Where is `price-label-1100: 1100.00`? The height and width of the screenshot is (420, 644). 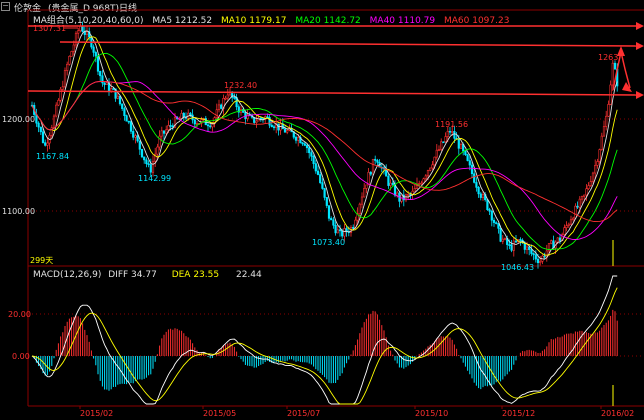 price-label-1100: 1100.00 is located at coordinates (18, 211).